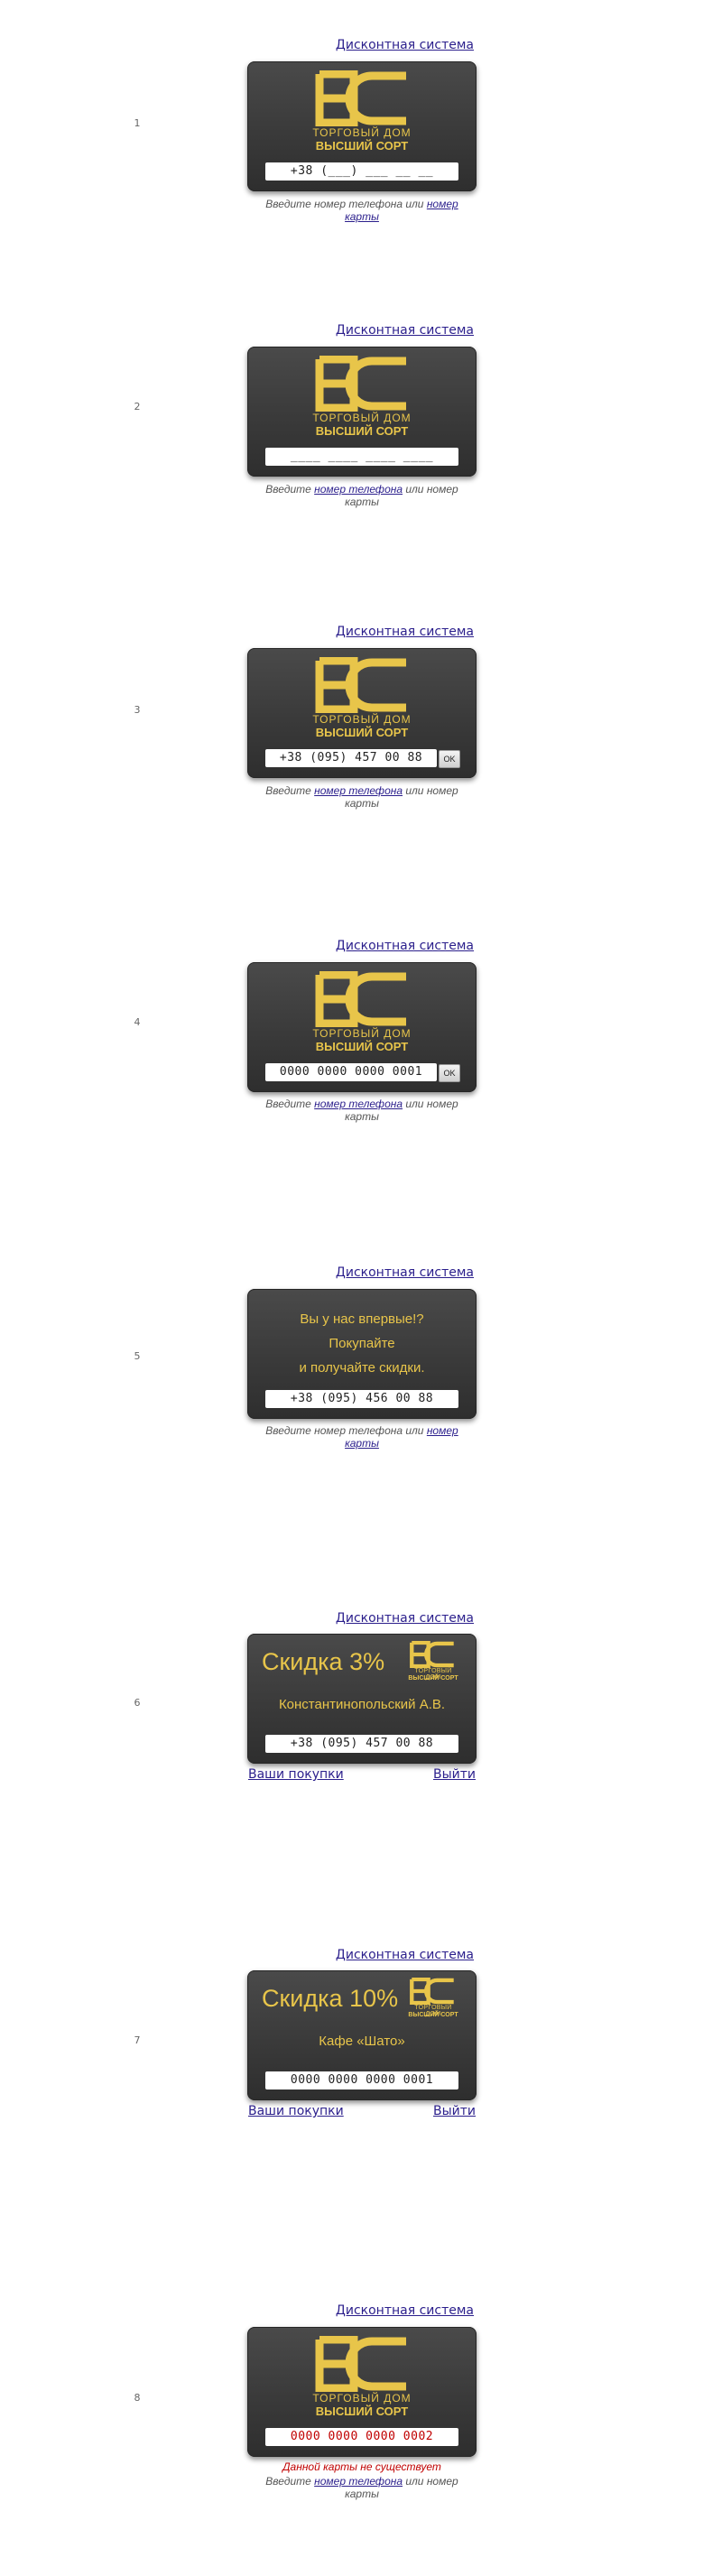  What do you see at coordinates (361, 171) in the screenshot?
I see `phone-input: +38 (___) ___ __ __` at bounding box center [361, 171].